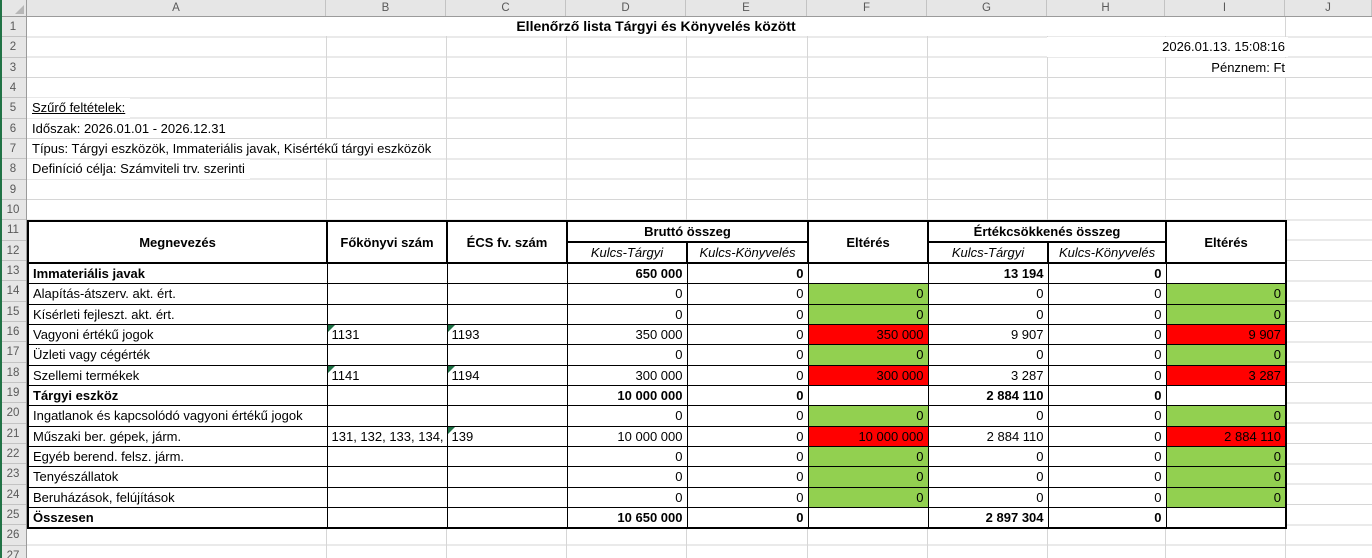 Image resolution: width=1372 pixels, height=558 pixels. Describe the element at coordinates (627, 375) in the screenshot. I see `cell-d-18: 300 000` at that location.